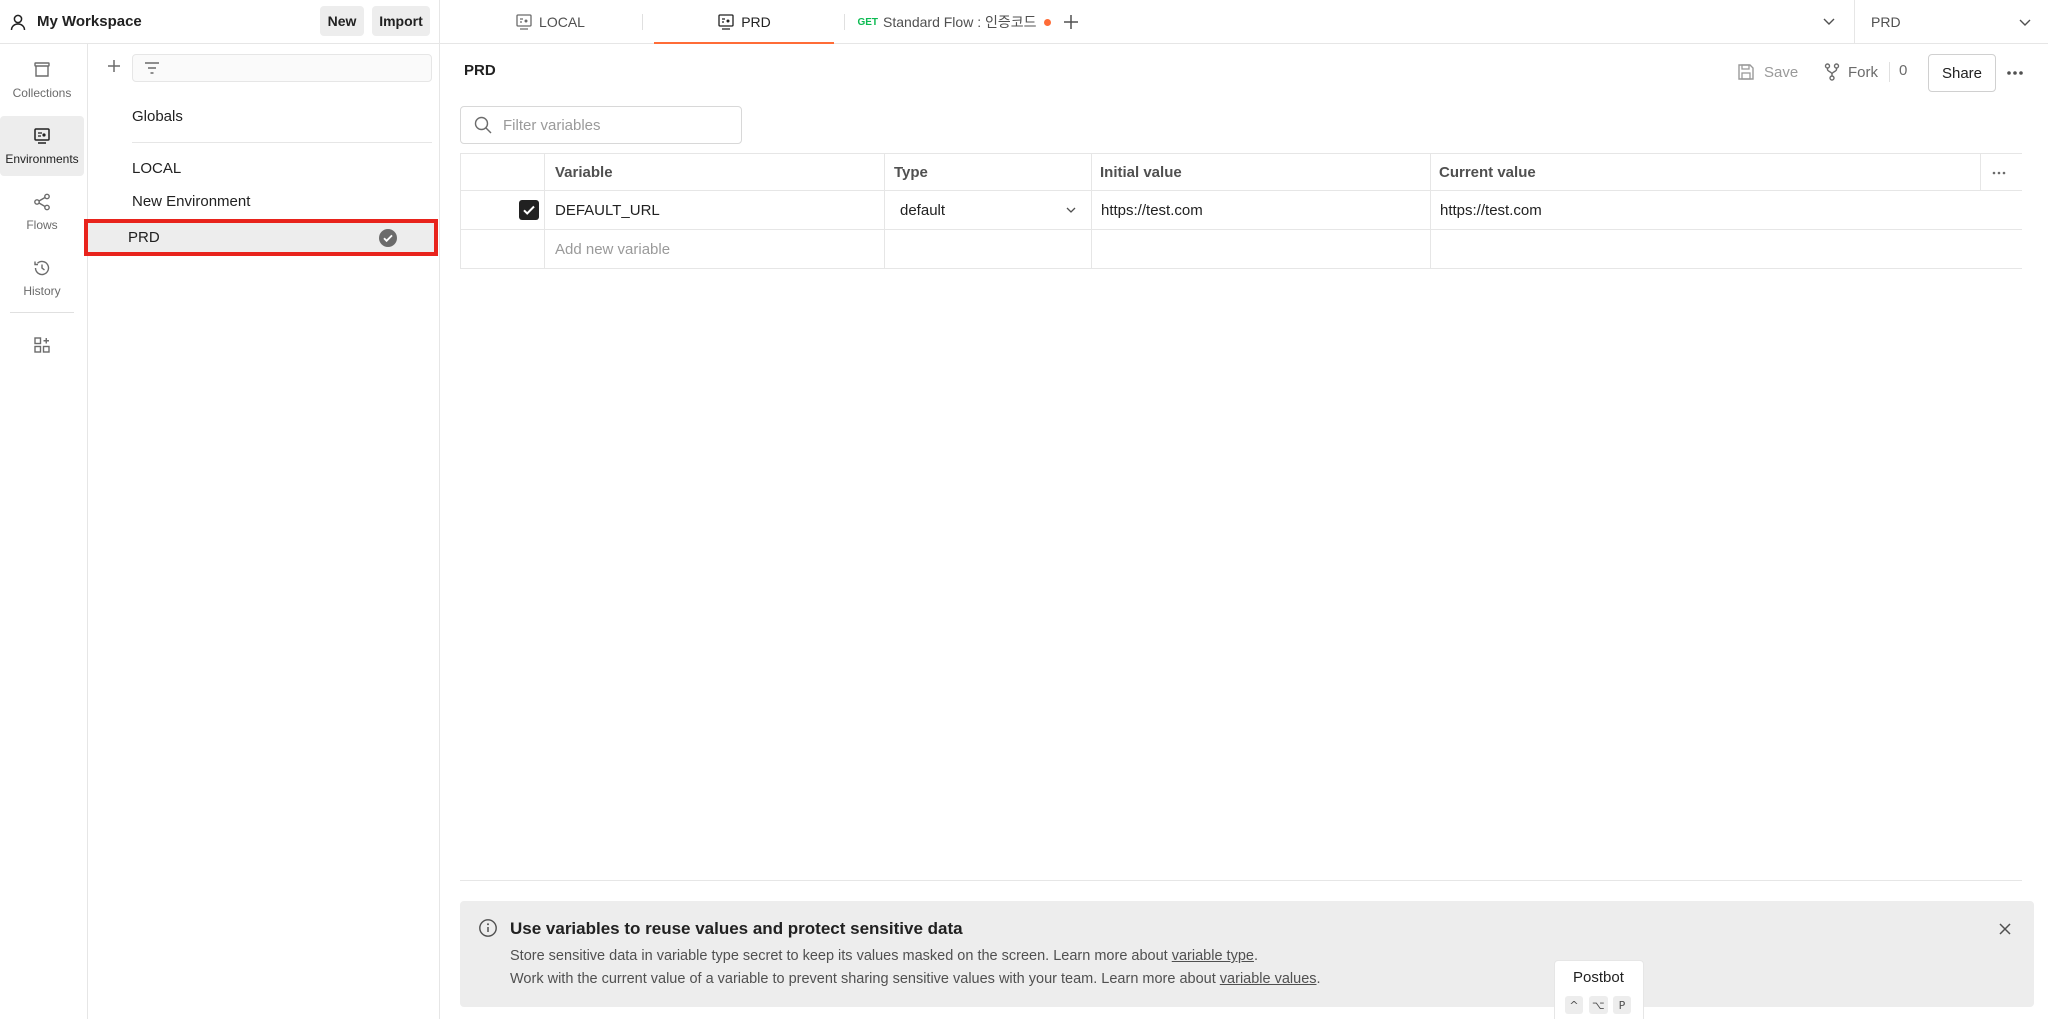  I want to click on column-options-icon, so click(1999, 173).